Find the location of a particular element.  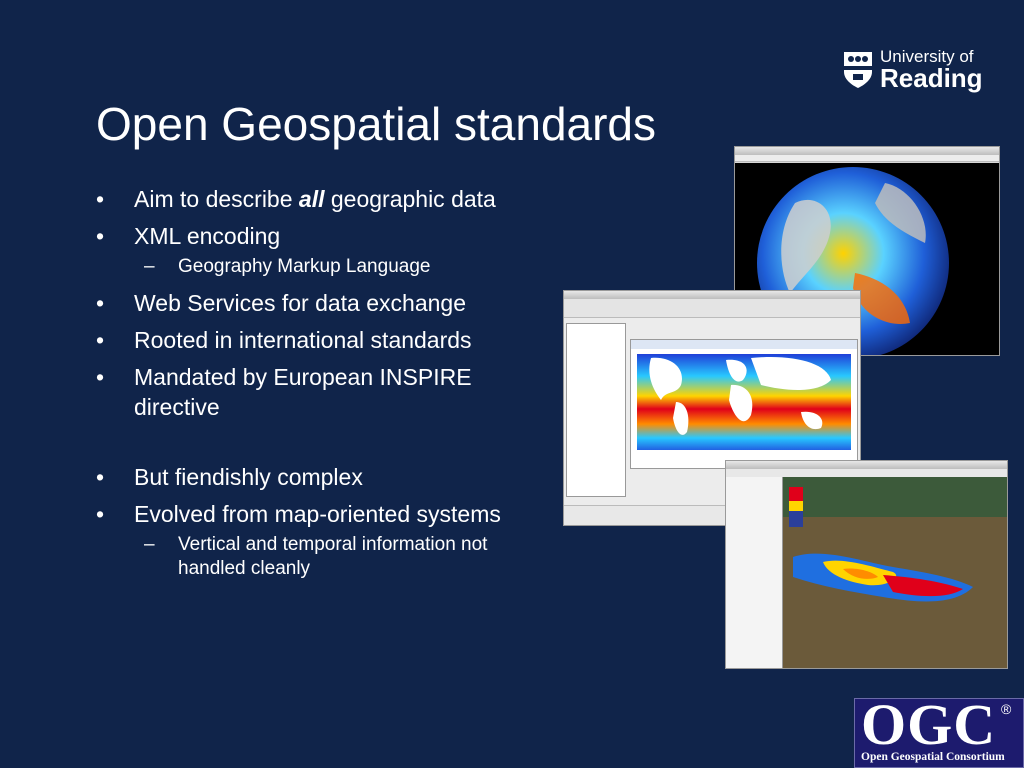

ogc-logo: OGC ® Open Geospatial Consortium is located at coordinates (939, 730).